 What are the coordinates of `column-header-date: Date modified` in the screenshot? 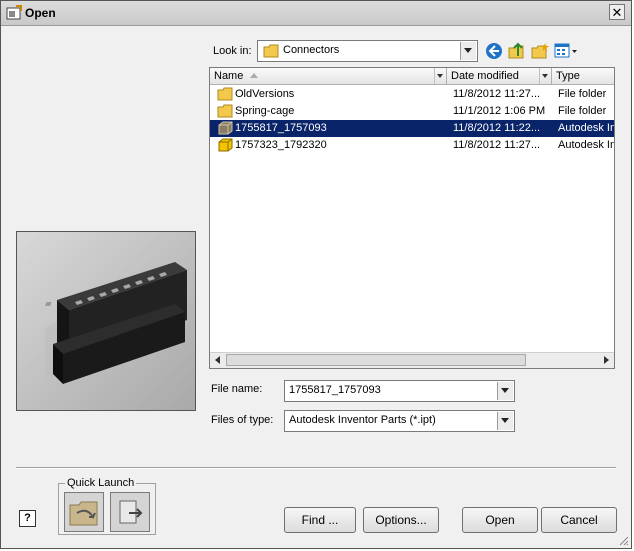 It's located at (499, 76).